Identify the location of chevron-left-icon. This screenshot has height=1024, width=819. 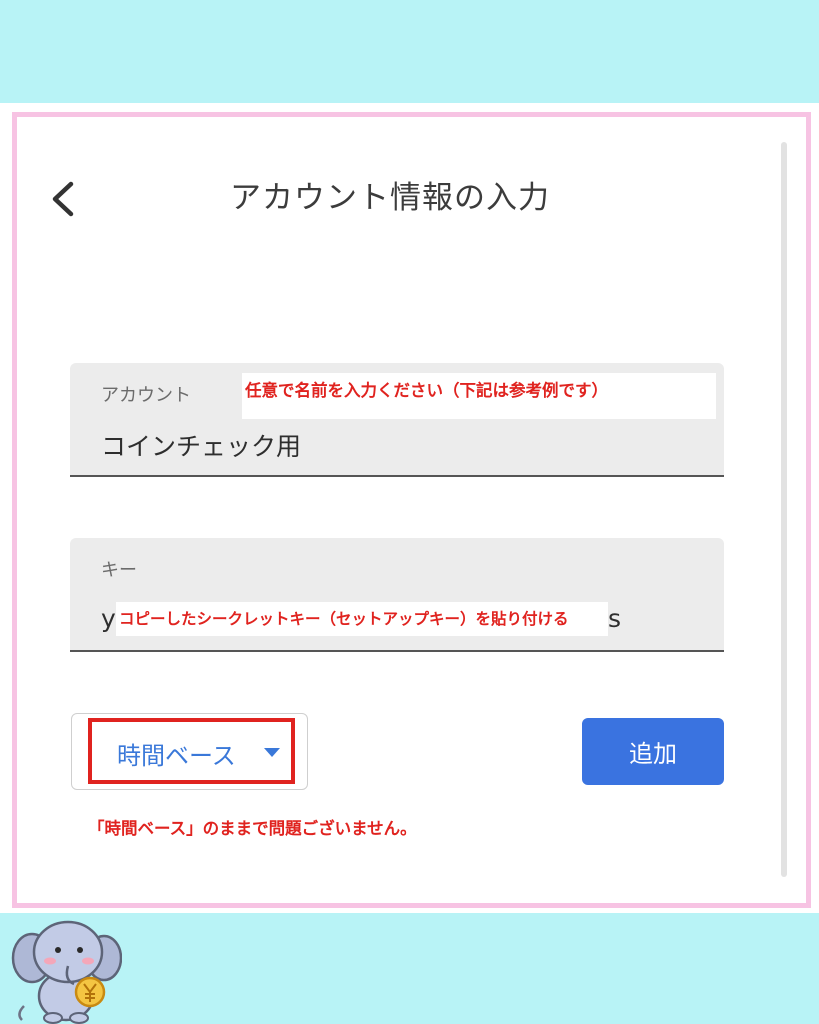
(63, 199).